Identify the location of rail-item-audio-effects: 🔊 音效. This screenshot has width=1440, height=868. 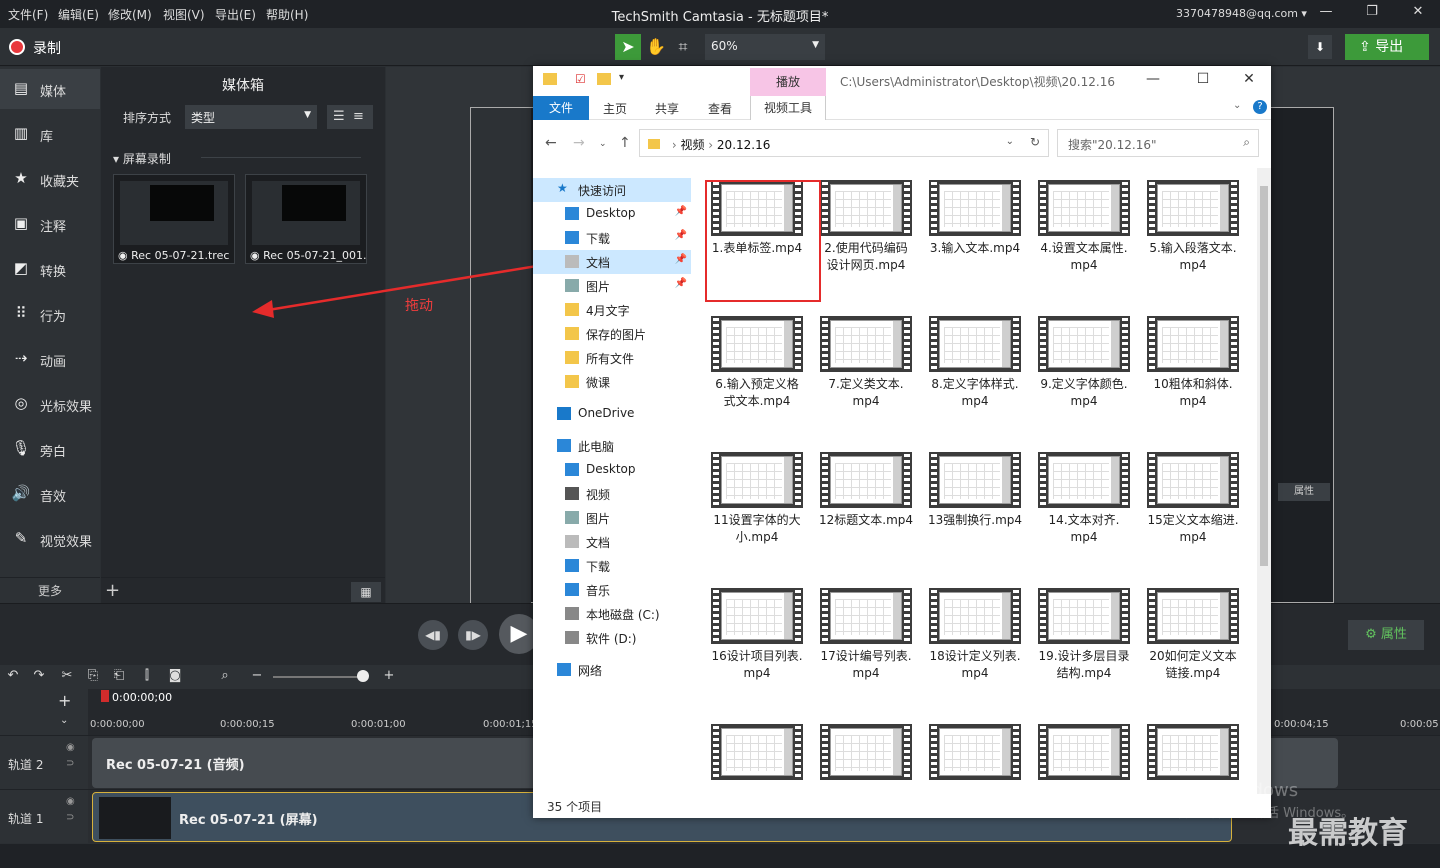
(50, 494).